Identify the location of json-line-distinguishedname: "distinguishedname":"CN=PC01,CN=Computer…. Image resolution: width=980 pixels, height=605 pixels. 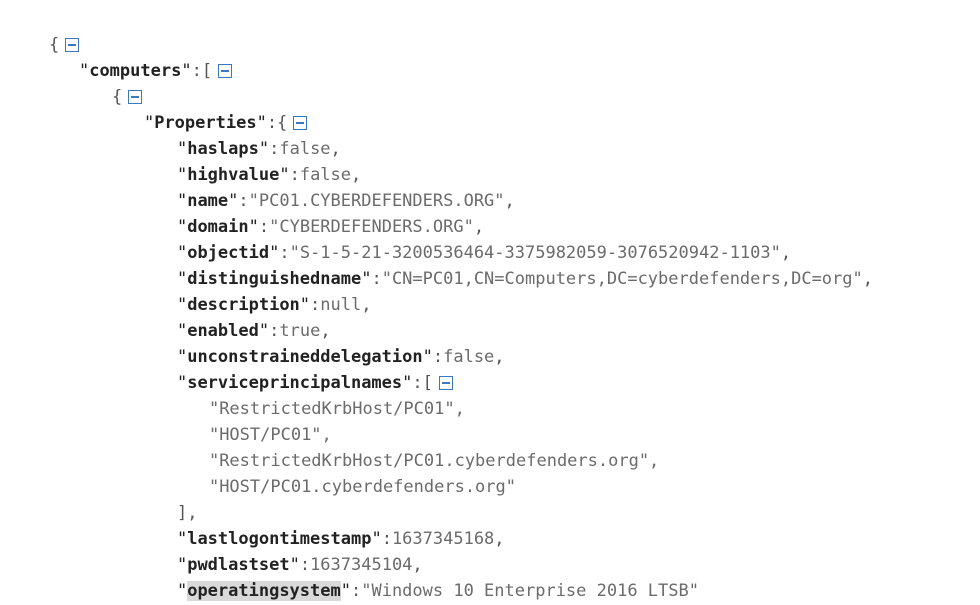
(524, 279).